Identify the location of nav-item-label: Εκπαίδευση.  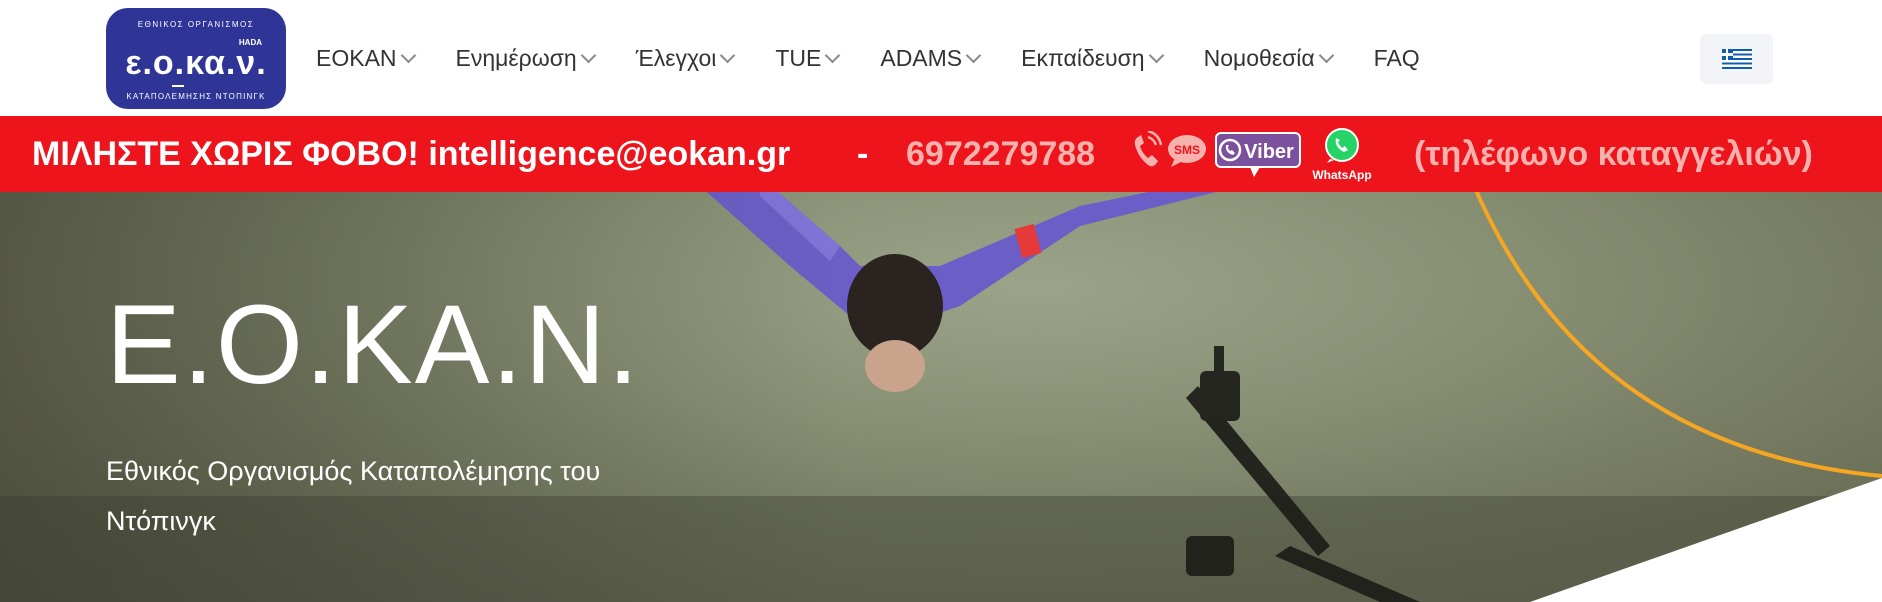
(1083, 57).